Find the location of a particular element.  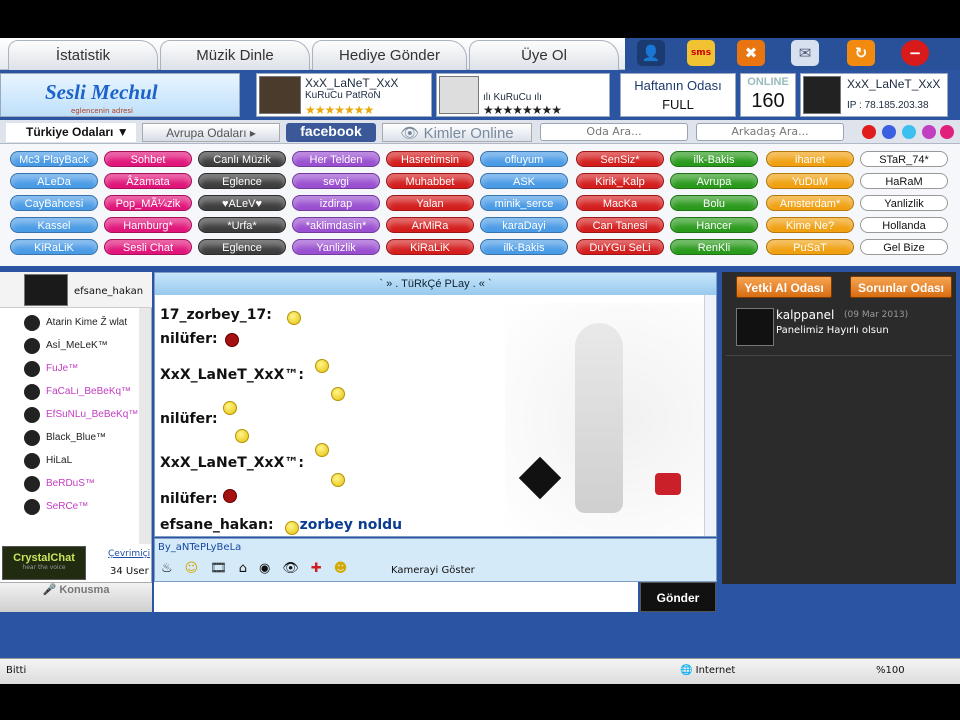

home-icon: ⌂ is located at coordinates (243, 568).